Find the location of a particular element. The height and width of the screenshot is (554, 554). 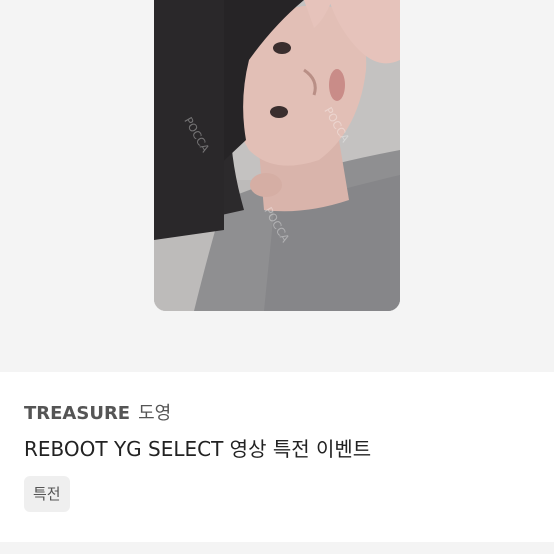

member-name: 도영 is located at coordinates (155, 413).